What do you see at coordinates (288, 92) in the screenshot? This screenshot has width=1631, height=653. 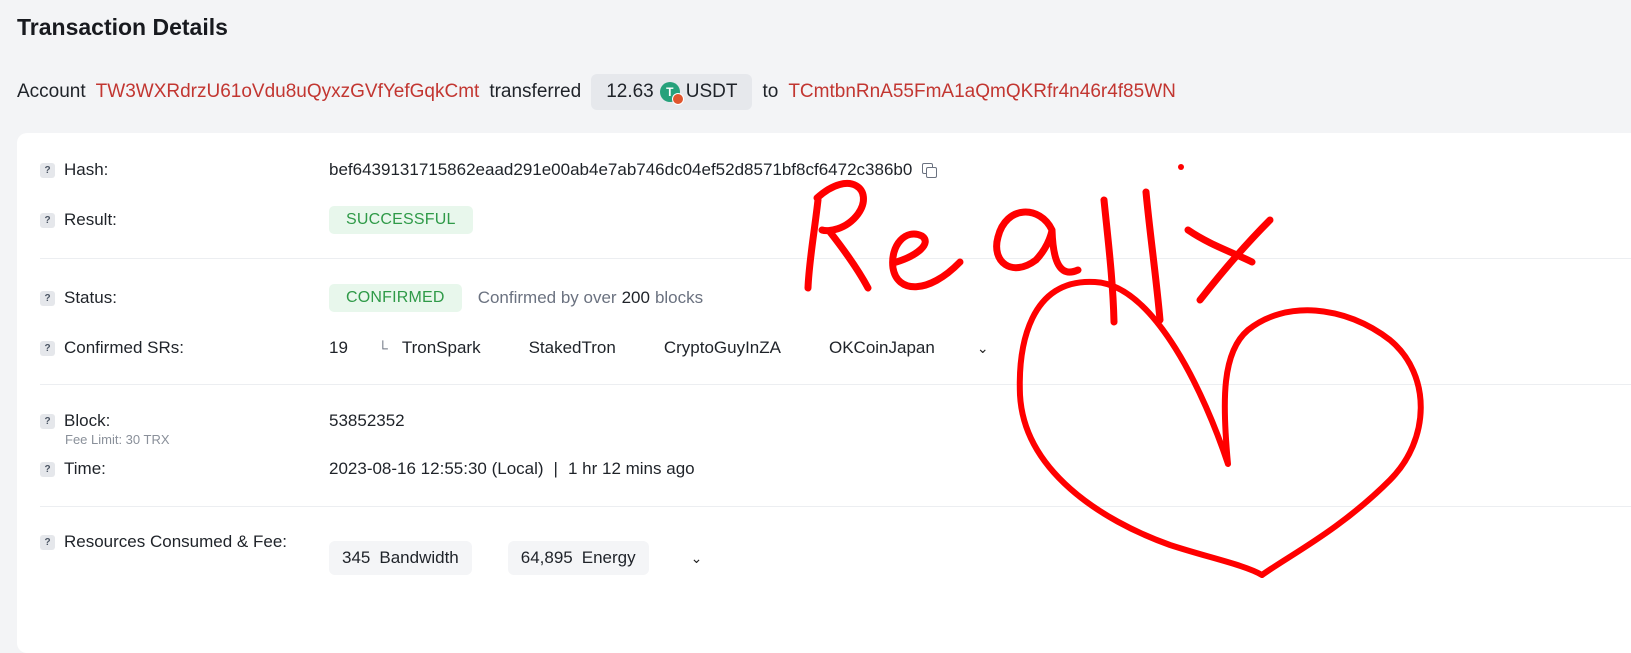 I see `from-address-link: TW3WXRdrzU61oVdu8uQyxzGVfYefGqkCmt` at bounding box center [288, 92].